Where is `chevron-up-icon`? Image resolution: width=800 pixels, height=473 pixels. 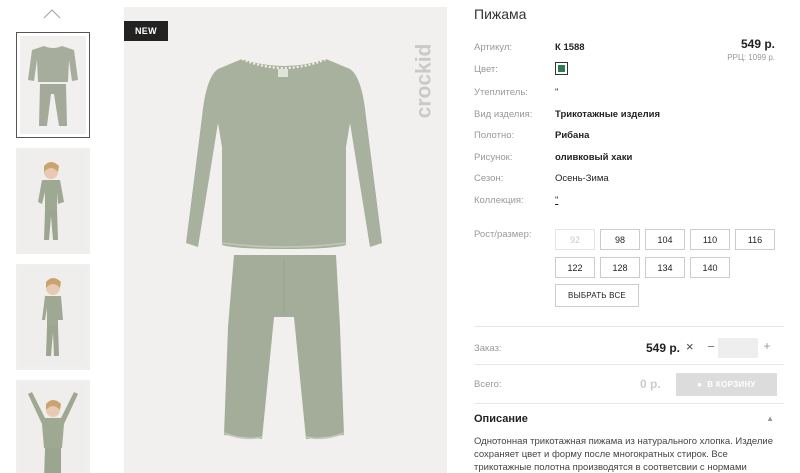
chevron-up-icon is located at coordinates (52, 14).